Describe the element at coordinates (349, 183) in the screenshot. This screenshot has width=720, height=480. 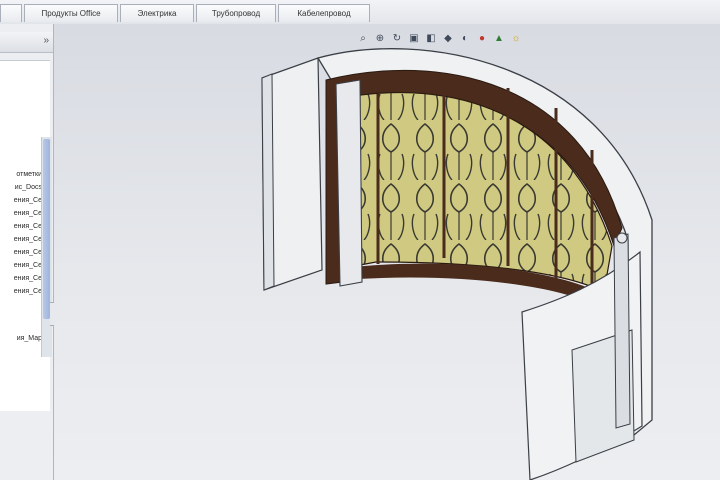
I see `left-jamb` at that location.